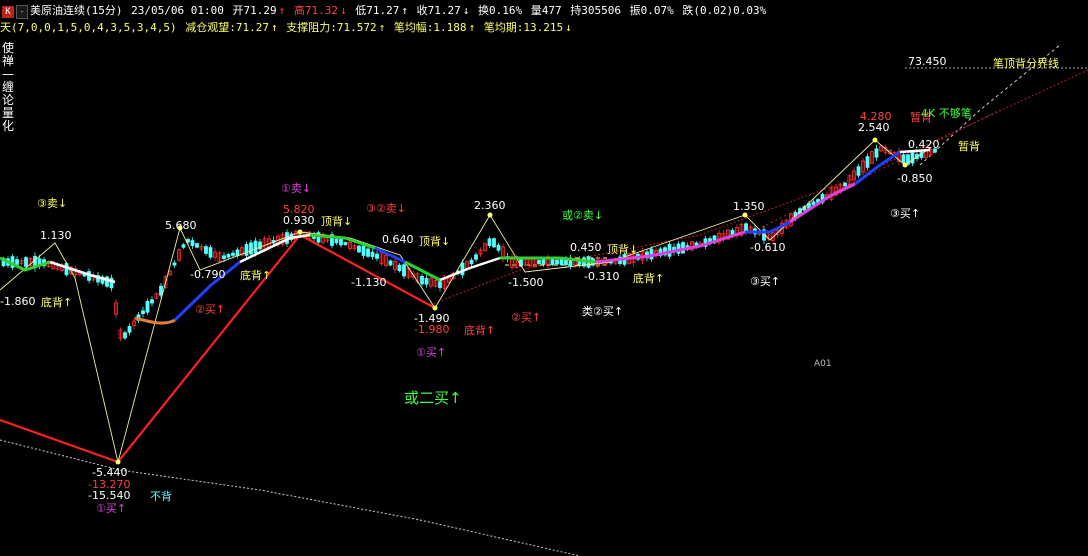  Describe the element at coordinates (331, 27) in the screenshot. I see `support-resistance: 支撑阻力:71.572` at that location.